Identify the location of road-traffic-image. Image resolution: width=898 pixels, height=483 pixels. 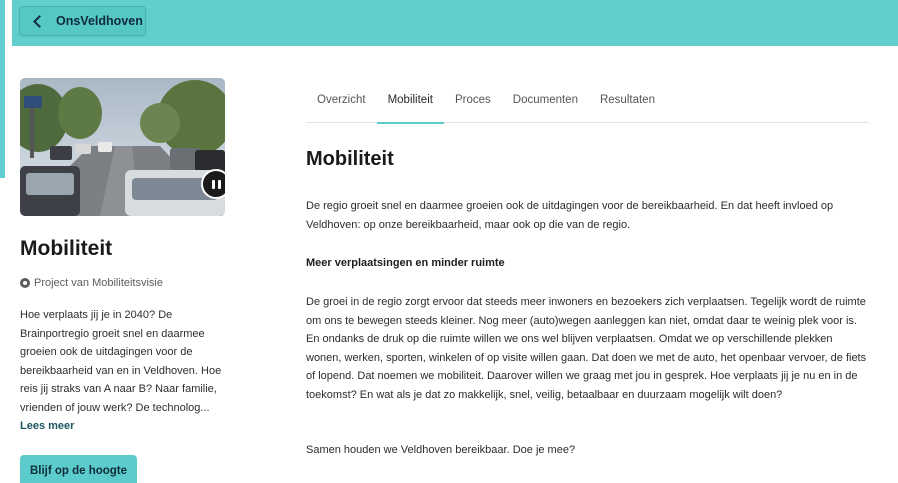
(122, 147).